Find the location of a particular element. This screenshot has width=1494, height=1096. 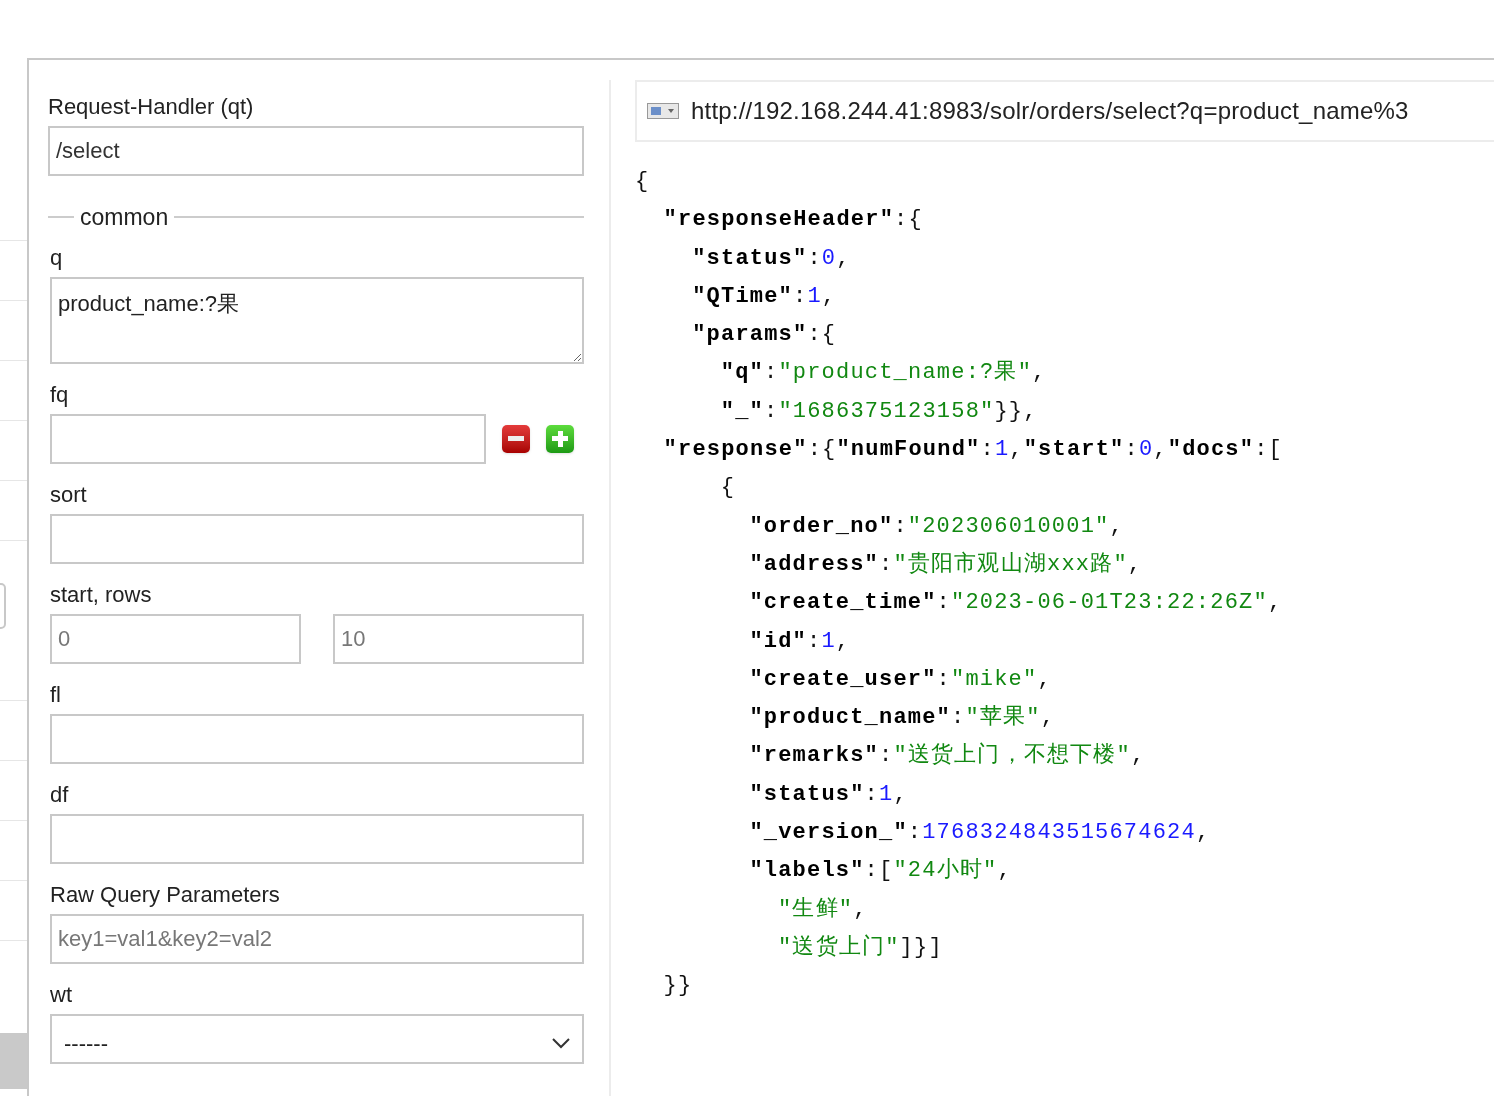

json-line: "生鲜", is located at coordinates (822, 909).